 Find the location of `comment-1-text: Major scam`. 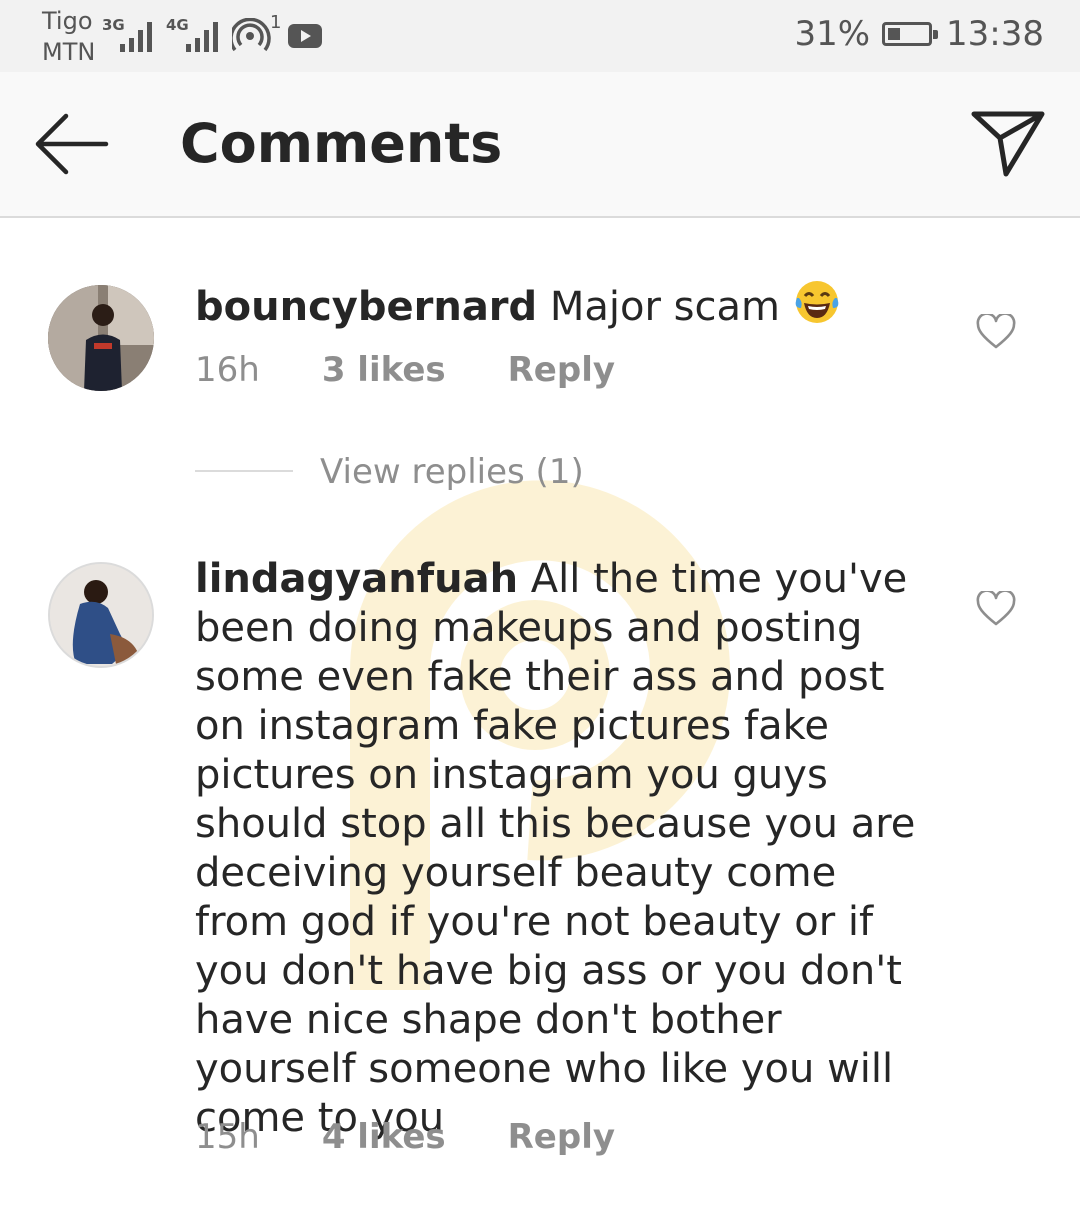

comment-1-text: Major scam is located at coordinates (664, 307).